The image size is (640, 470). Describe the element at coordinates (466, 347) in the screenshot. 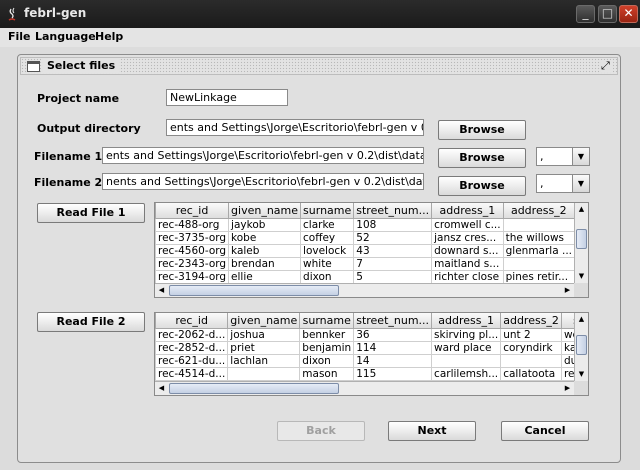

I see `table-cell: ward place` at that location.